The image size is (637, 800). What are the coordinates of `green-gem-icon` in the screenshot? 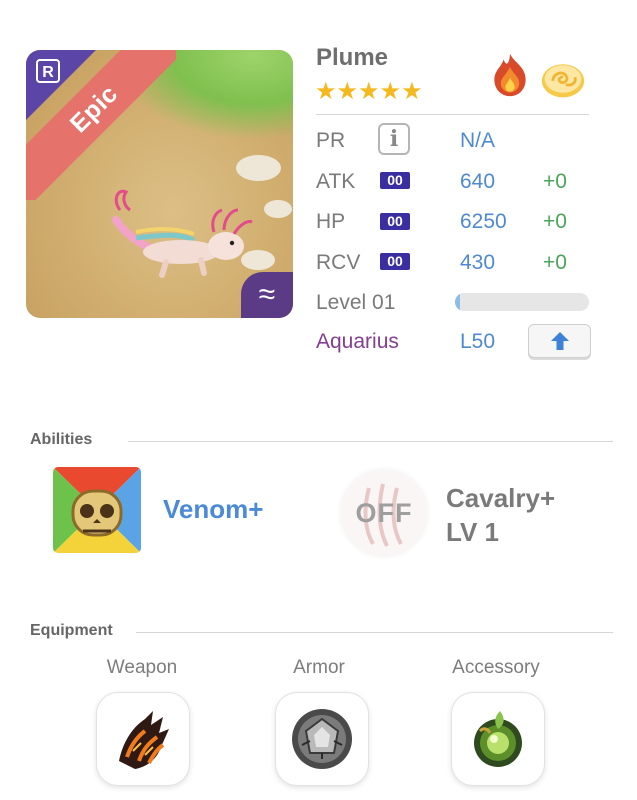 It's located at (498, 739).